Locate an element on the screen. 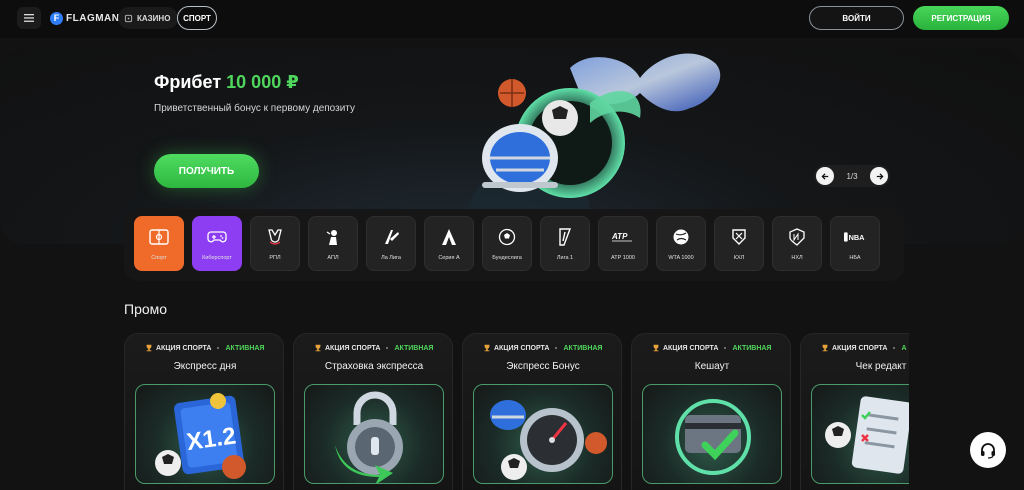 The width and height of the screenshot is (1024, 490). nba-icon: NBA is located at coordinates (855, 237).